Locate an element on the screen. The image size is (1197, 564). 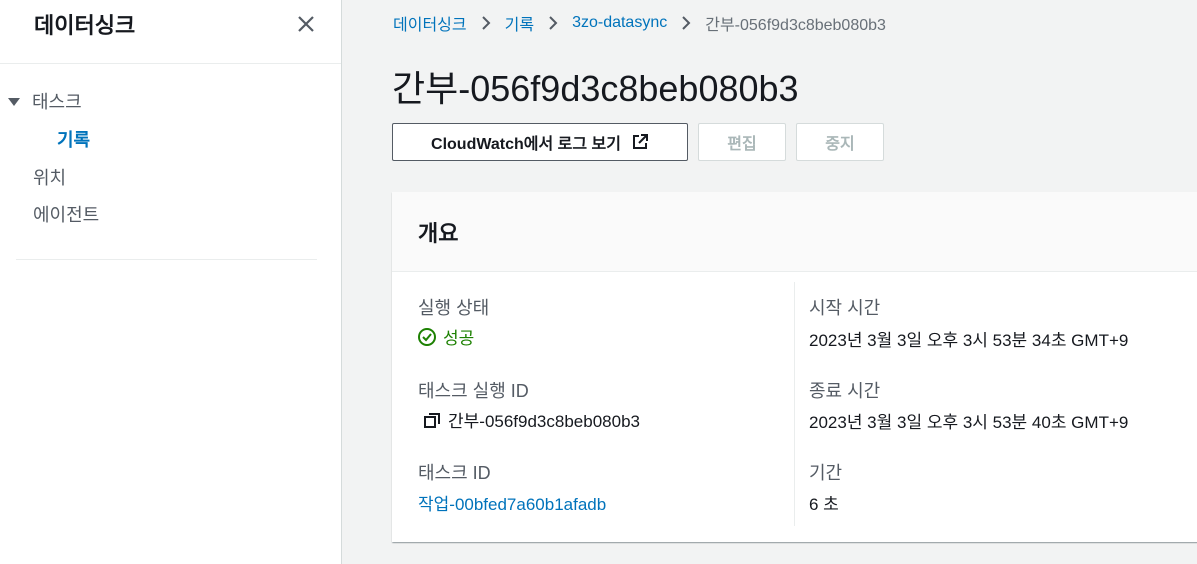
breadcrumb-datasync: 데이터싱크 is located at coordinates (430, 23).